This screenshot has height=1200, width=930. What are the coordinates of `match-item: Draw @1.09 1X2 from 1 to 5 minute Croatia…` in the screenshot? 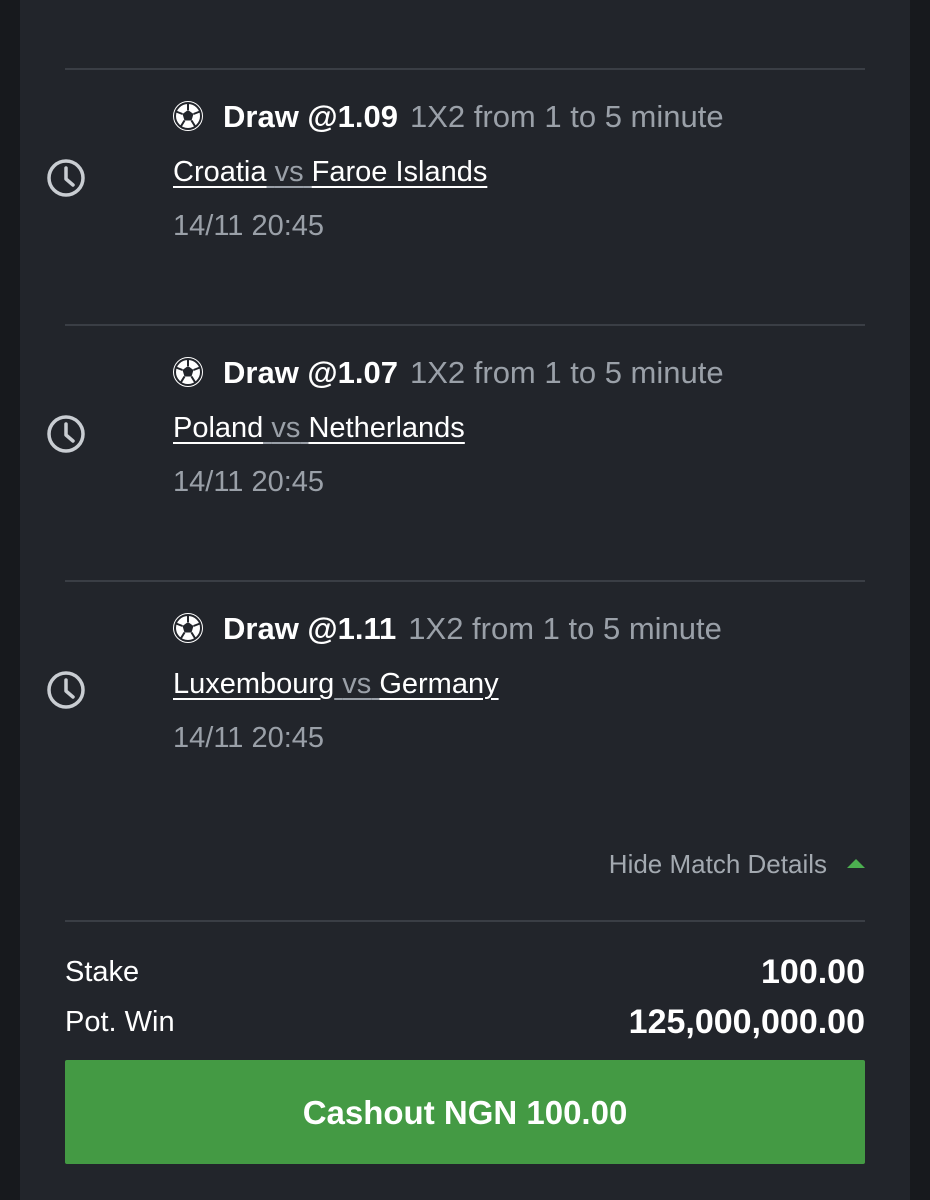 It's located at (465, 180).